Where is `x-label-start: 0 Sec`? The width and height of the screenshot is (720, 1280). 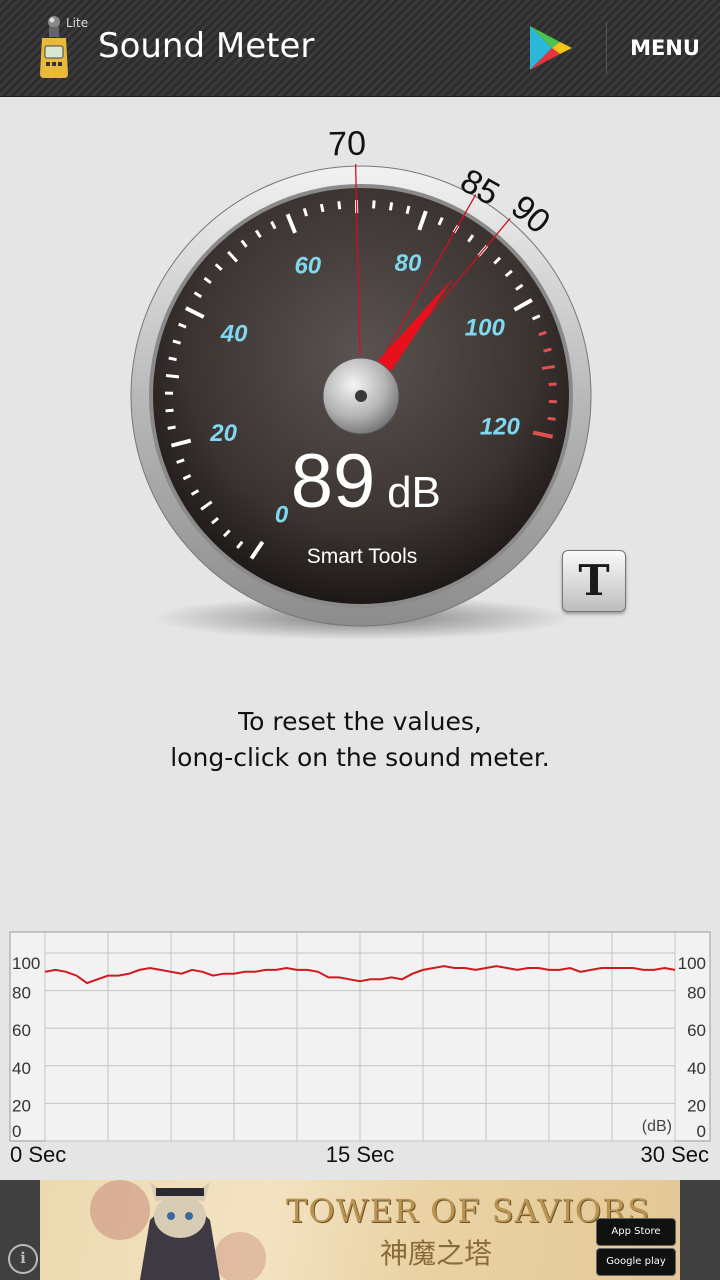 x-label-start: 0 Sec is located at coordinates (38, 1154).